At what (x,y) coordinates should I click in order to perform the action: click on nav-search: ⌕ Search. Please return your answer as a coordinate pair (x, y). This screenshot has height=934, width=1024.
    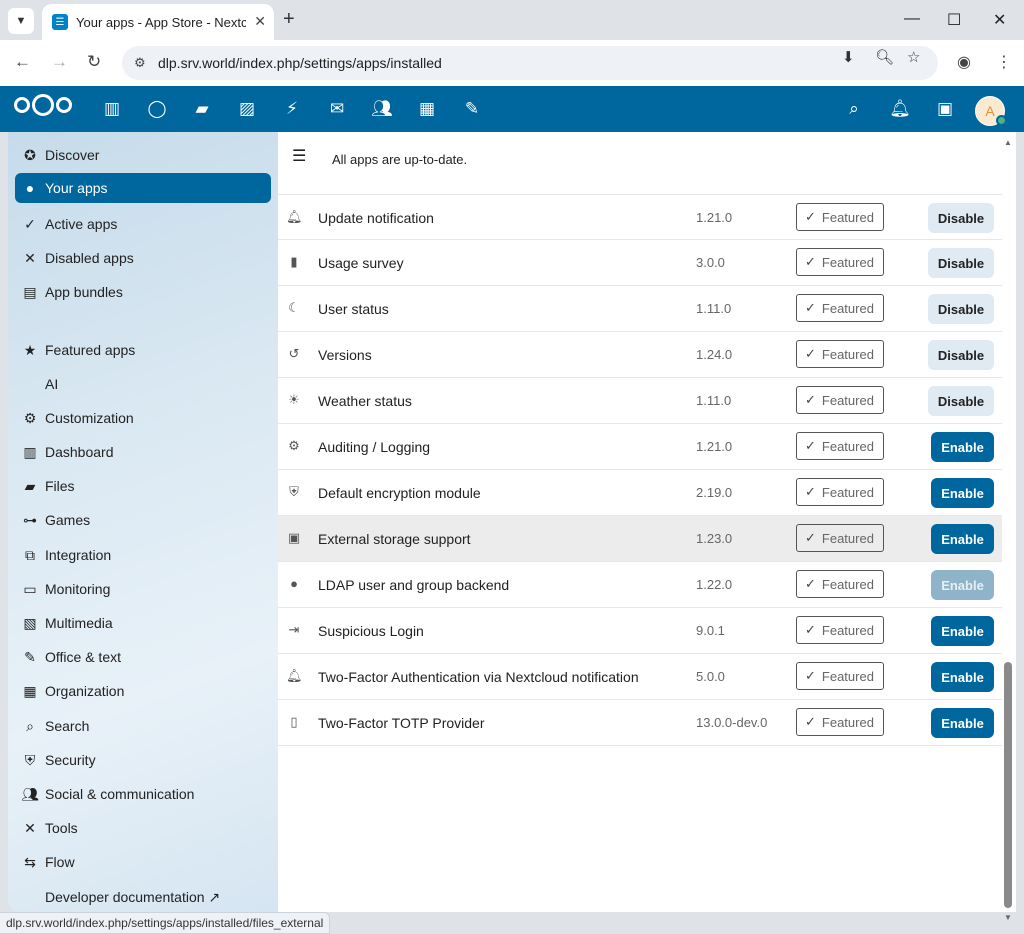
    Looking at the image, I should click on (143, 726).